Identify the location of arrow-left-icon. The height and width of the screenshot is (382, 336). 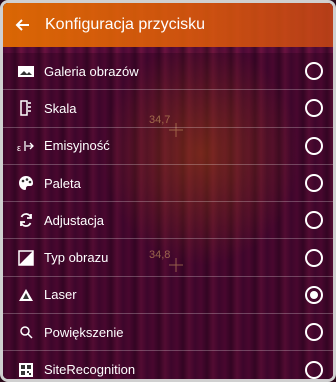
(24, 25).